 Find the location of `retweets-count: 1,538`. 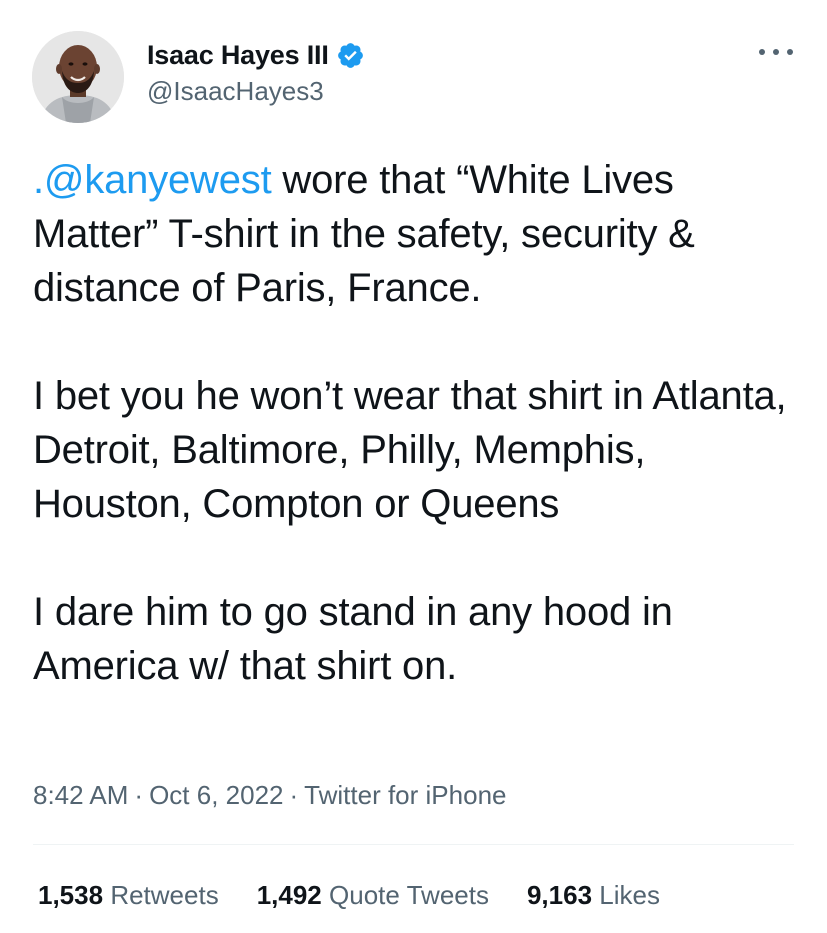

retweets-count: 1,538 is located at coordinates (71, 895).